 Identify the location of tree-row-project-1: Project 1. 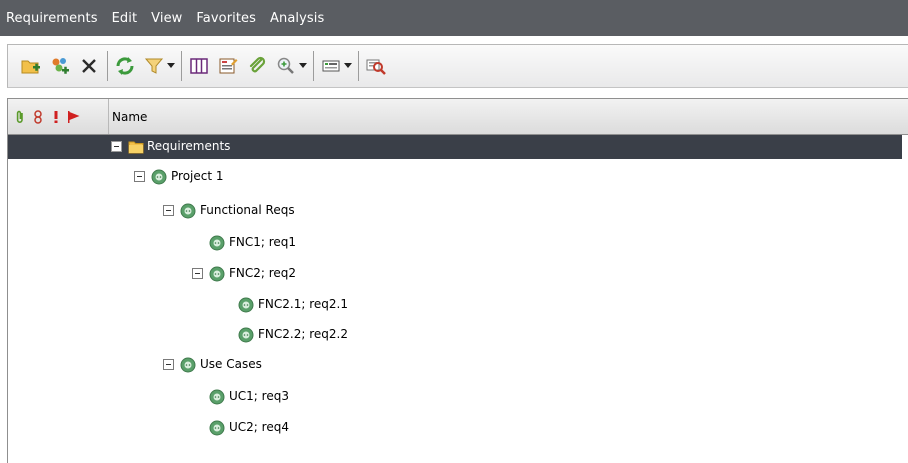
(455, 177).